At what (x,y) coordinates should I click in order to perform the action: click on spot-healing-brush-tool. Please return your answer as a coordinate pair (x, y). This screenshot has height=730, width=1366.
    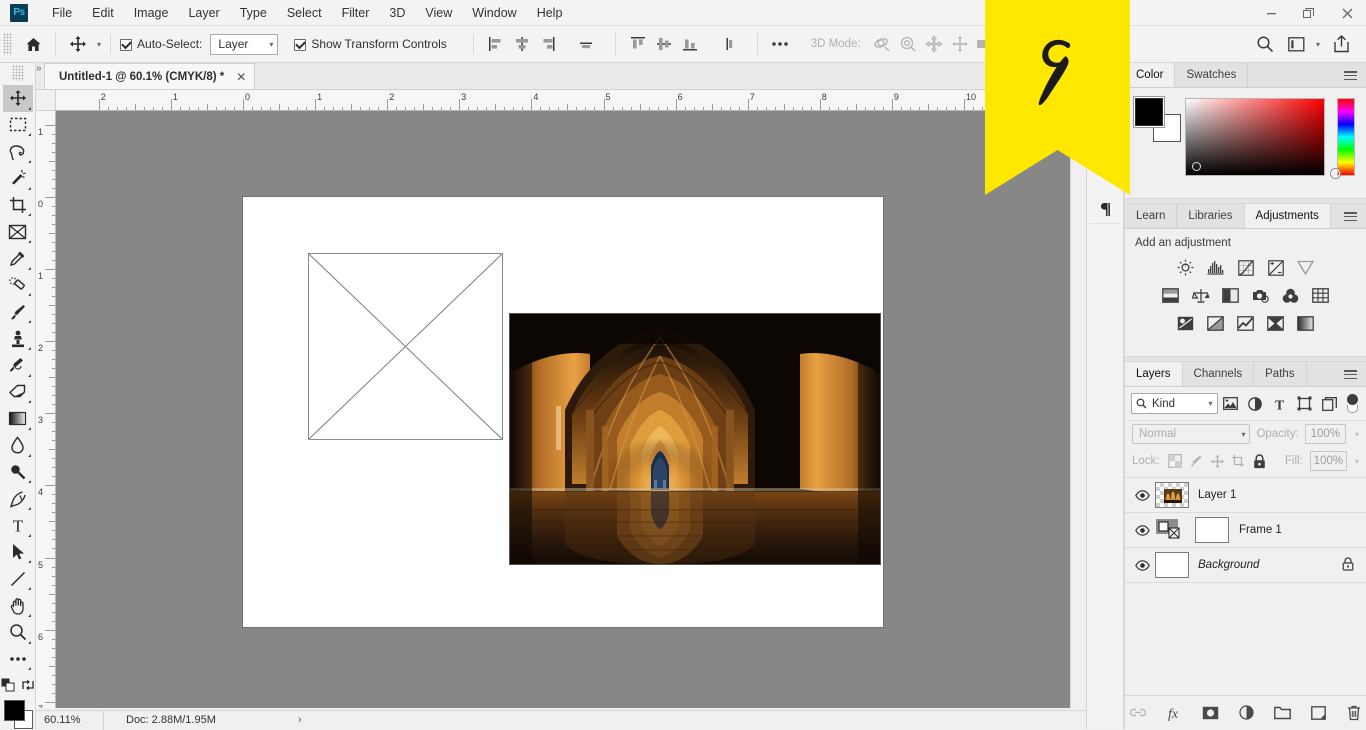
    Looking at the image, I should click on (18, 285).